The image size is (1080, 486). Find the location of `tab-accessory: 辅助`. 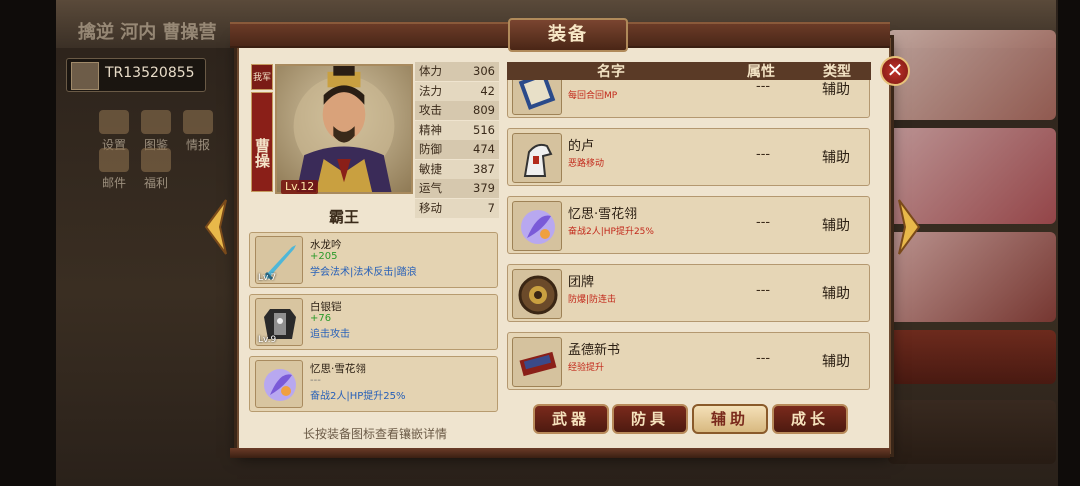

tab-accessory: 辅助 is located at coordinates (730, 419).